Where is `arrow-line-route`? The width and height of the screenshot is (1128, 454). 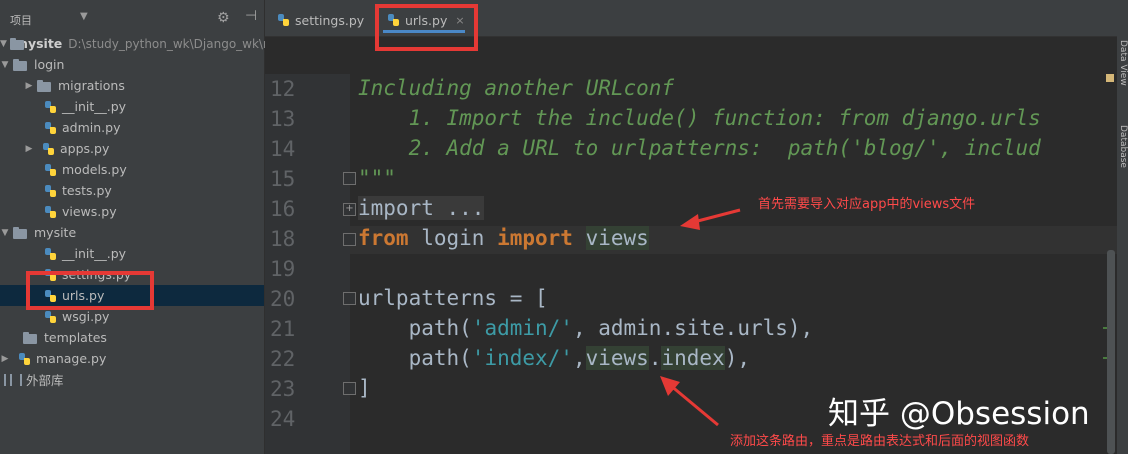 arrow-line-route is located at coordinates (694, 405).